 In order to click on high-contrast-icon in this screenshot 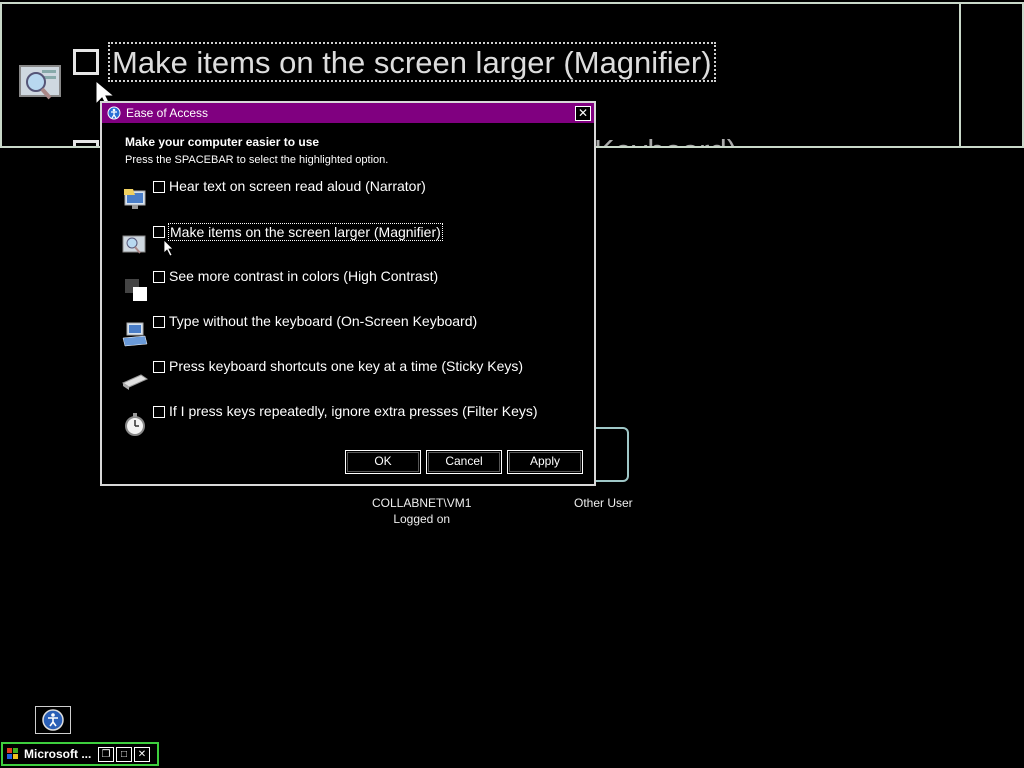, I will do `click(136, 290)`.